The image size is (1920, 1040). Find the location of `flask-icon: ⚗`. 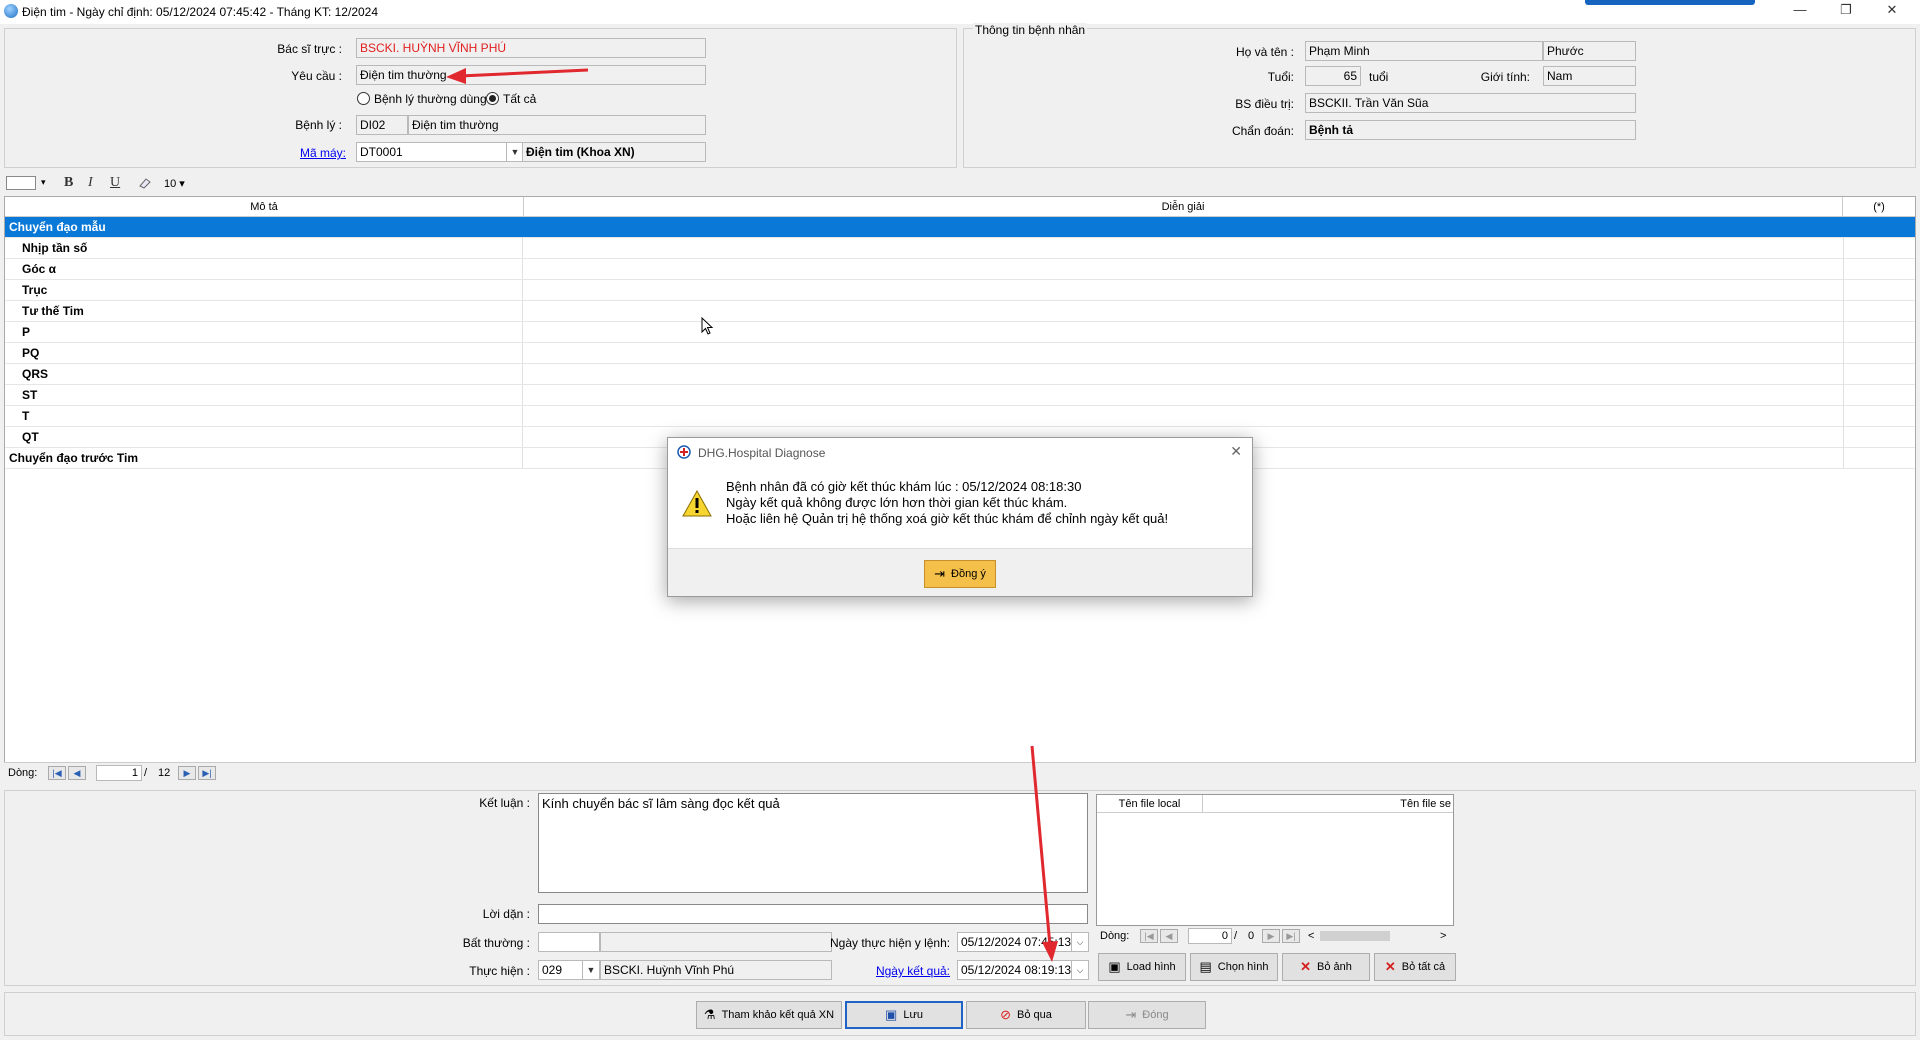

flask-icon: ⚗ is located at coordinates (709, 1014).